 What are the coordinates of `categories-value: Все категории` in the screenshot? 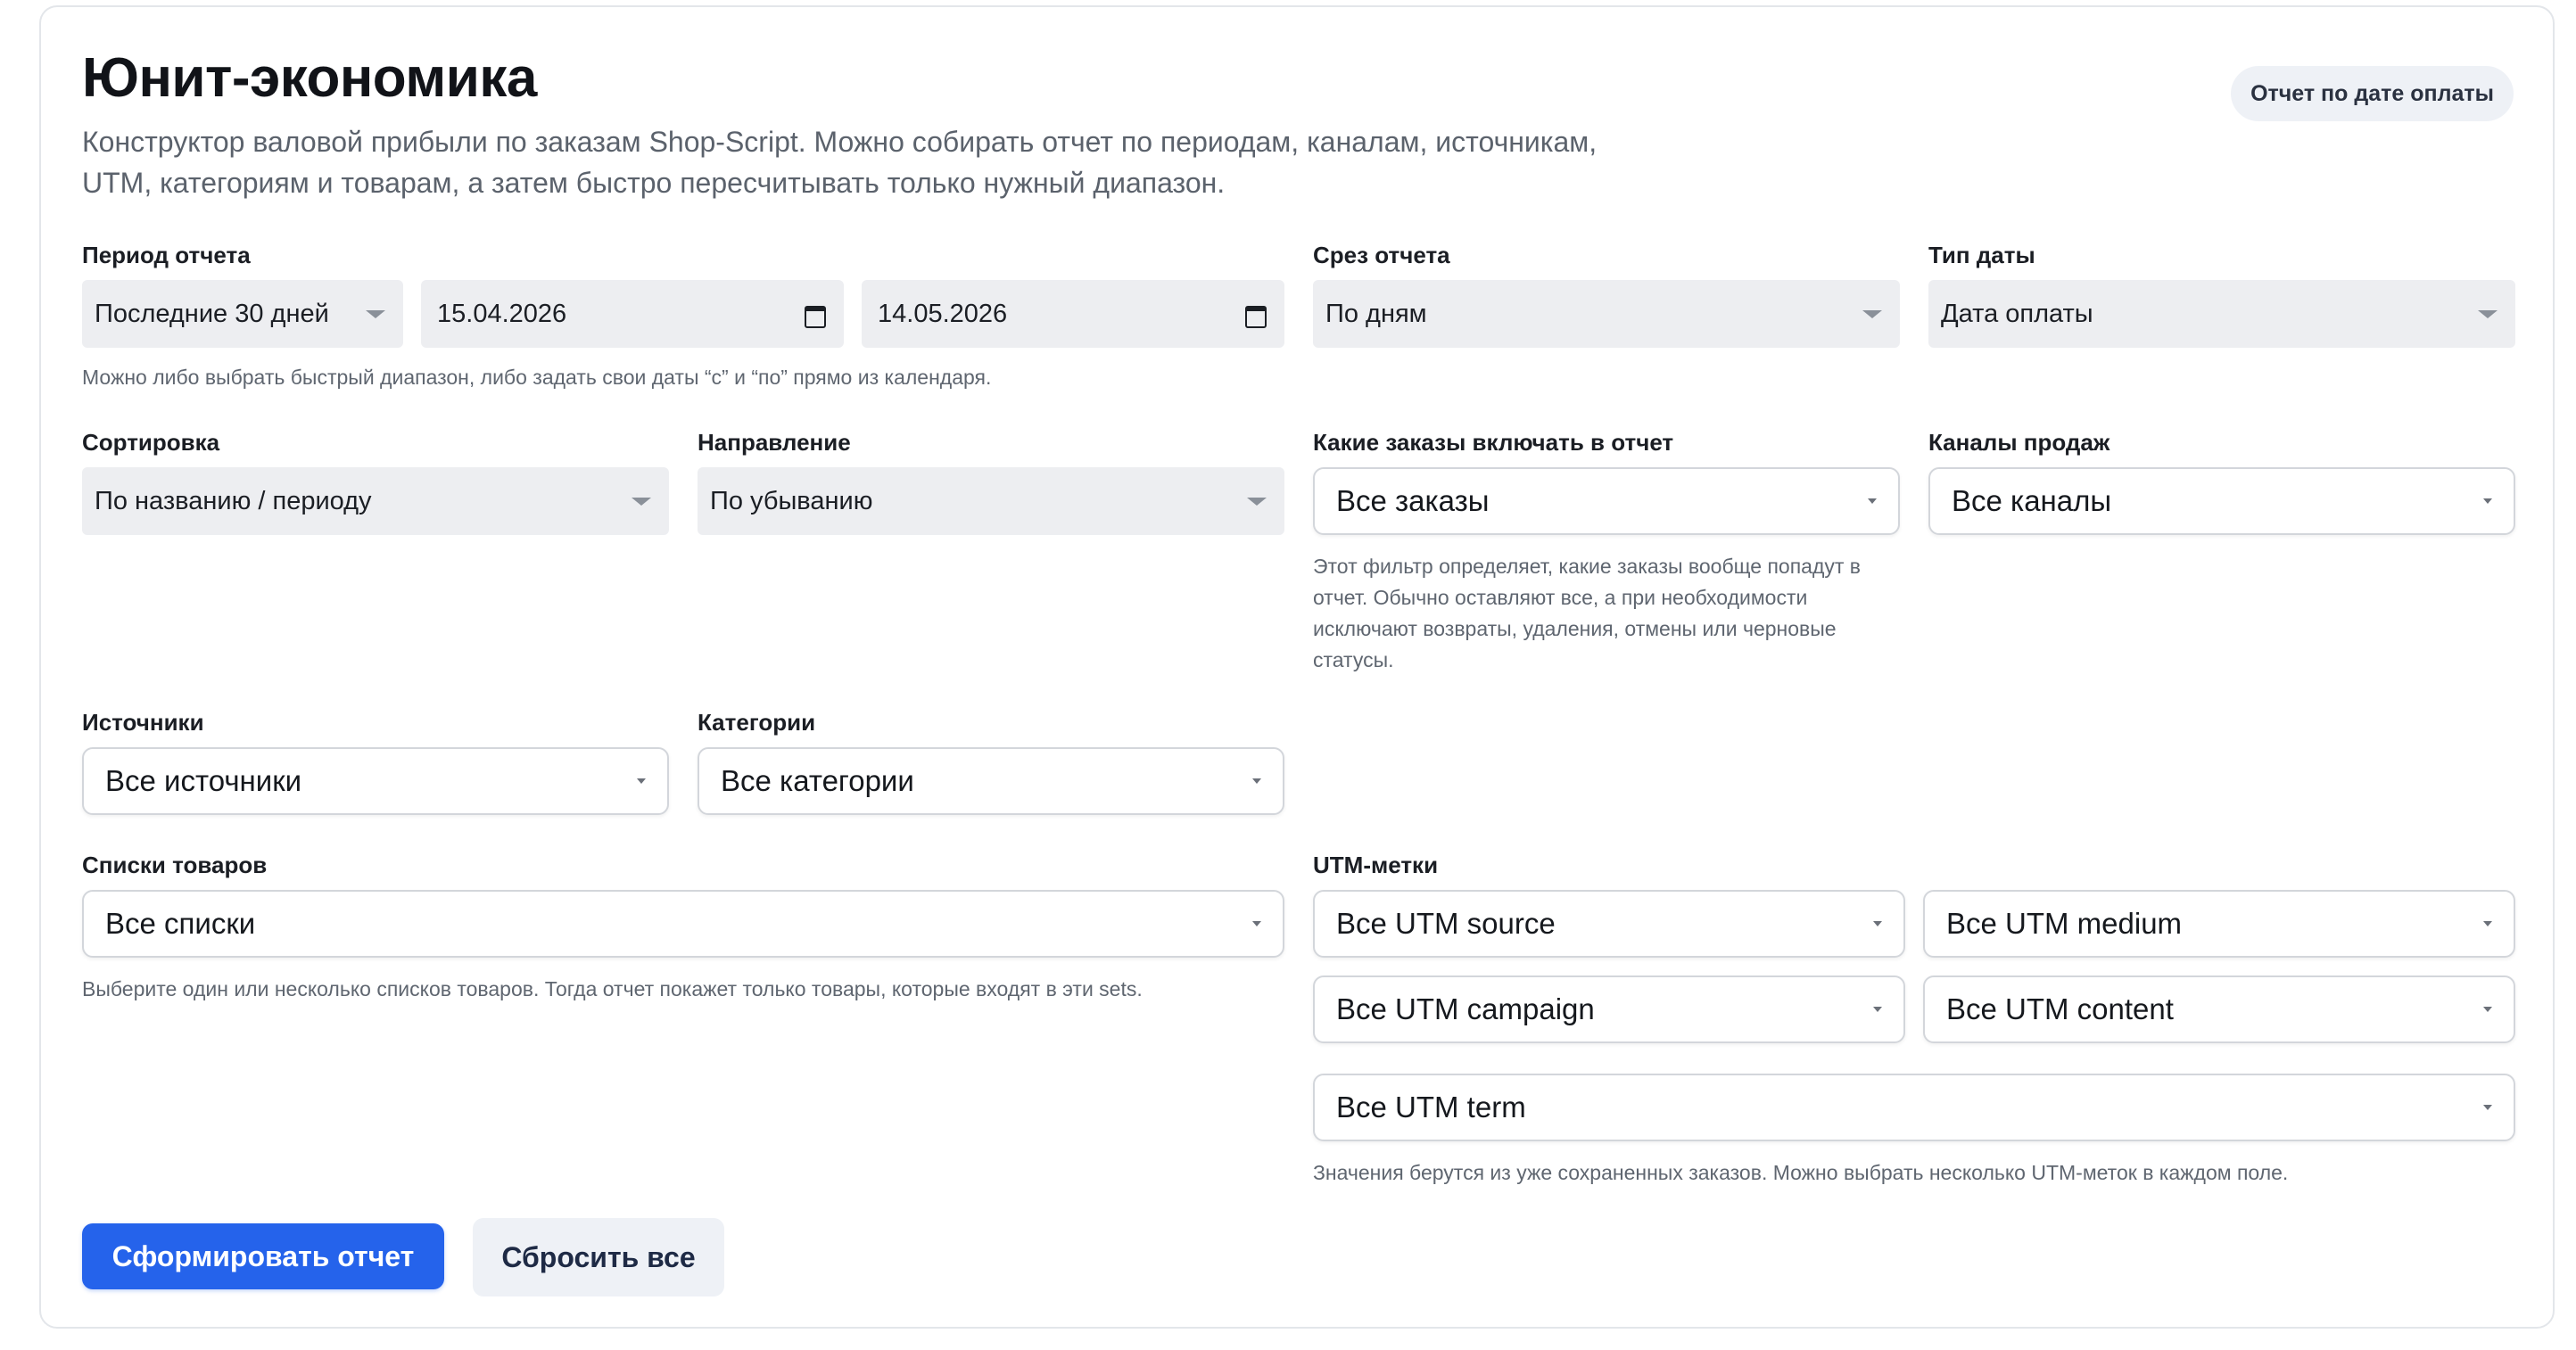 It's located at (818, 780).